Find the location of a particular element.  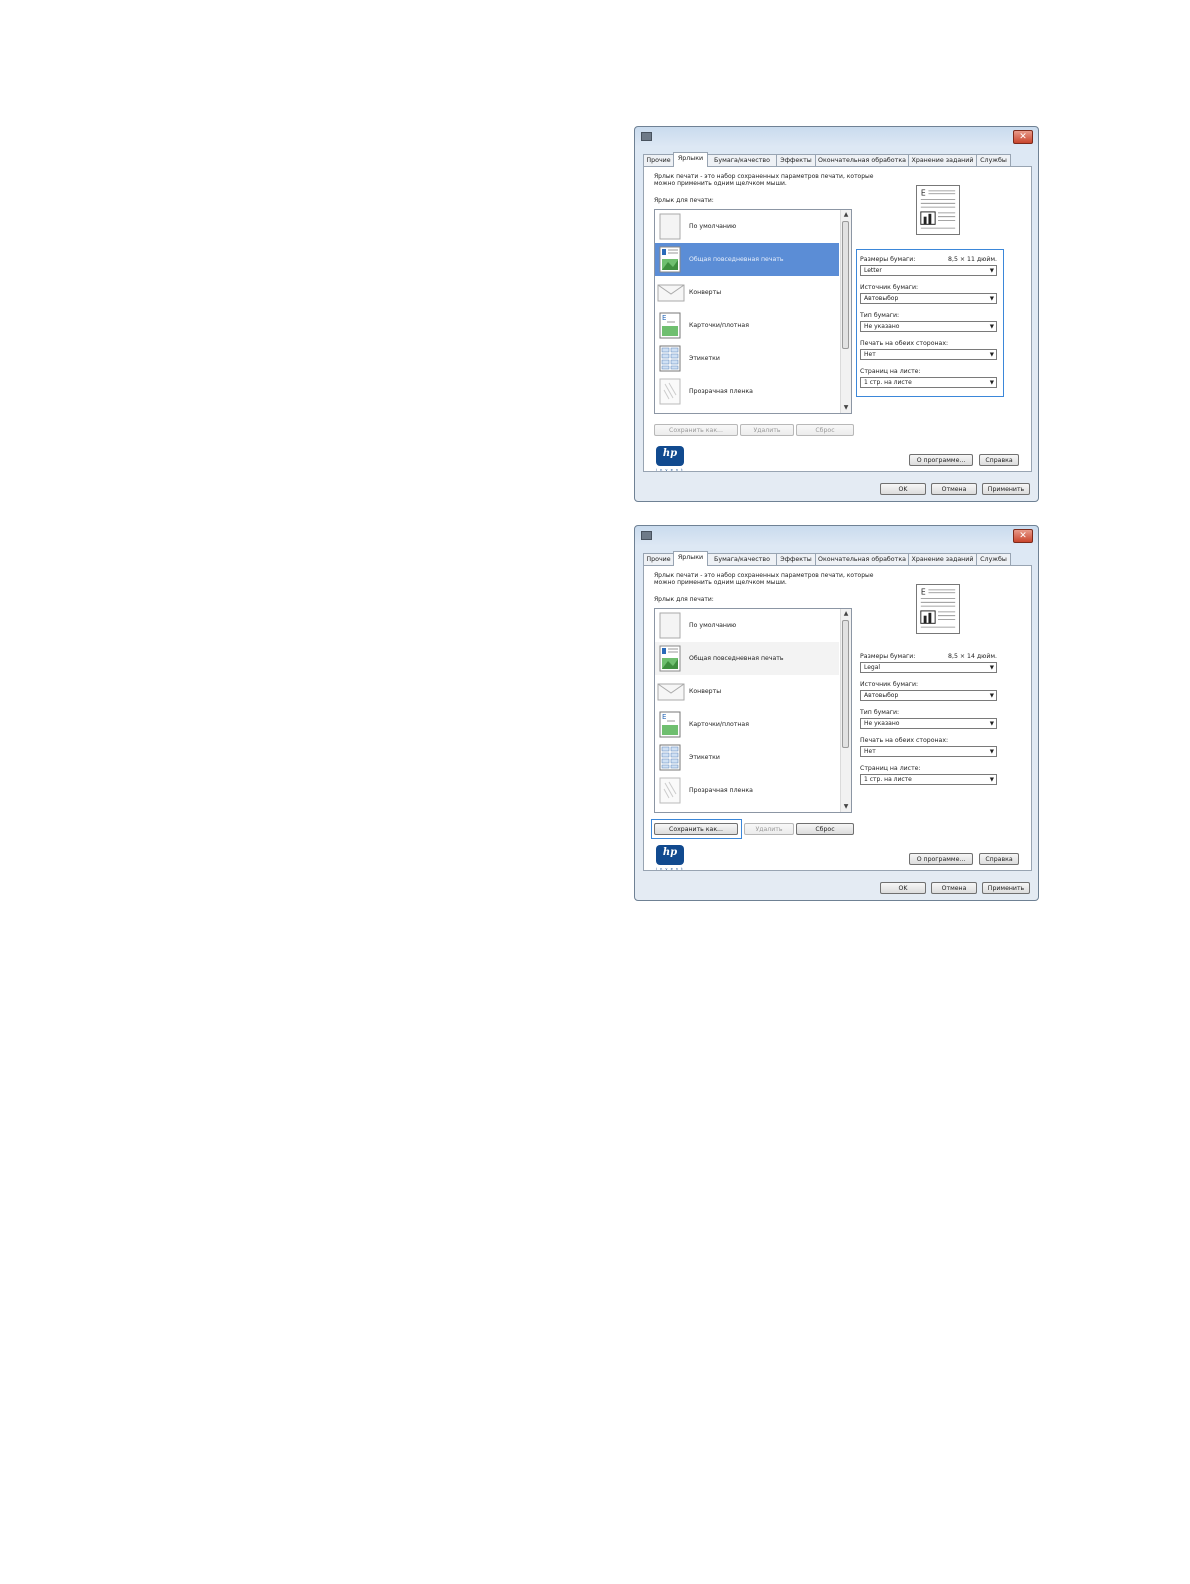

pages-per-sheet-value: 1 стр. на листе is located at coordinates (888, 382).